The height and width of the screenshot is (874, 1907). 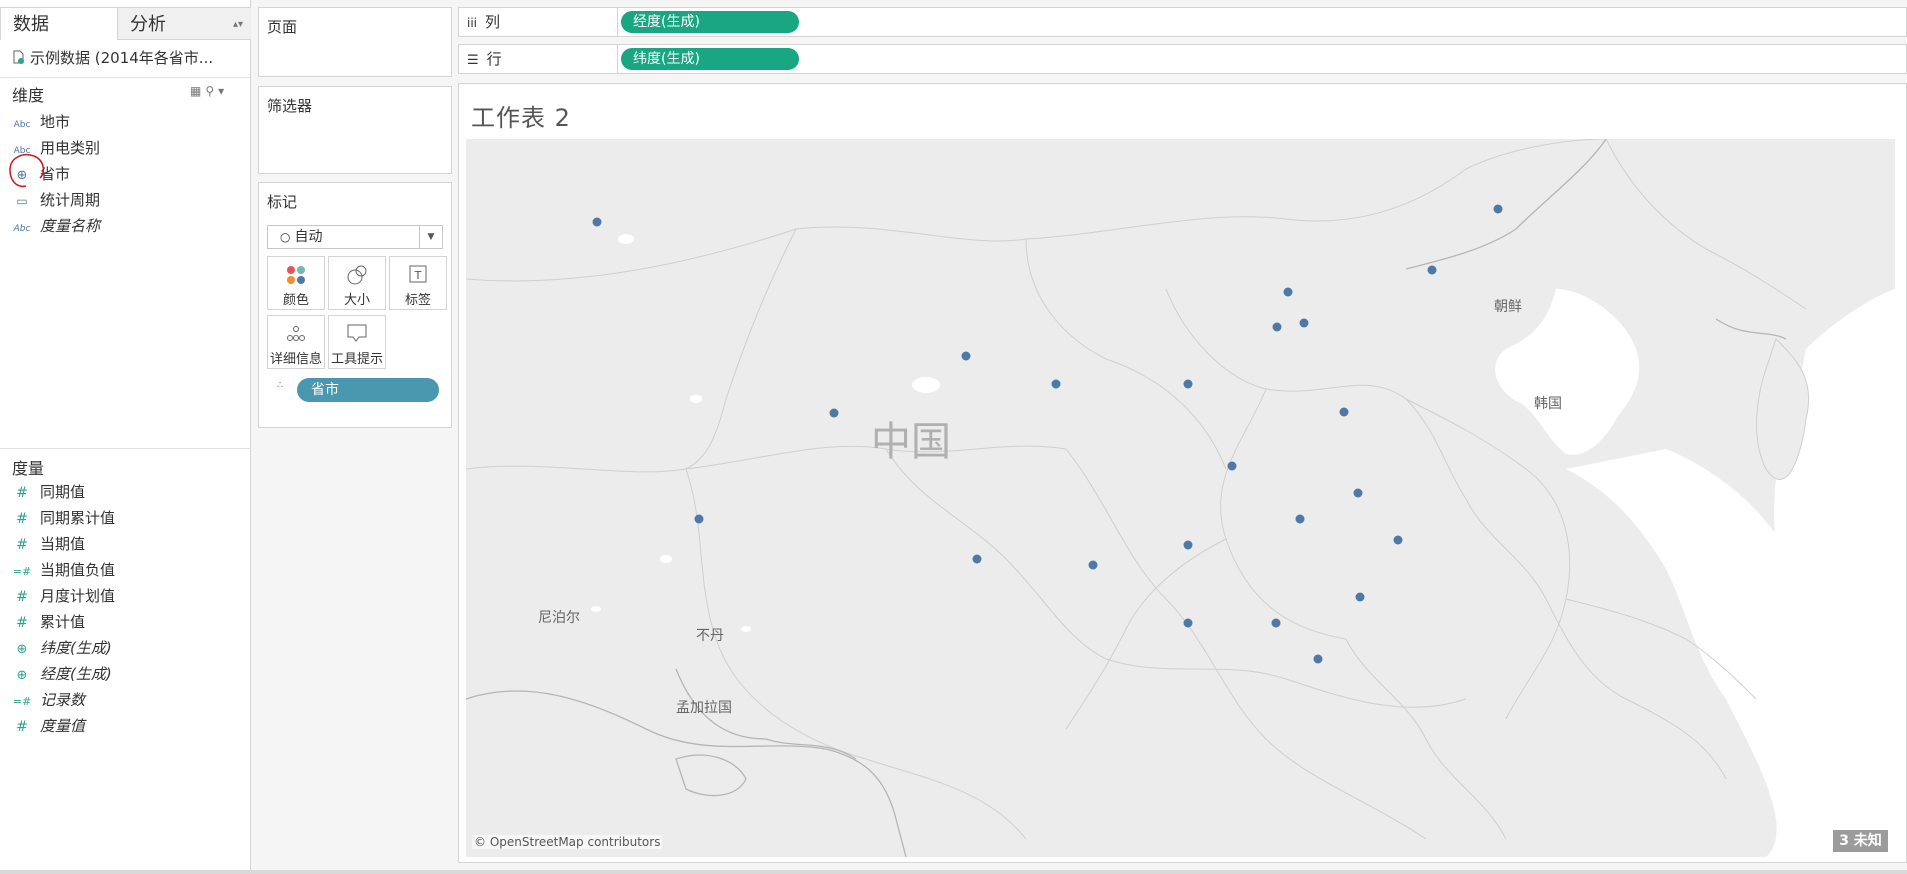 What do you see at coordinates (296, 283) in the screenshot?
I see `color-button: 颜色` at bounding box center [296, 283].